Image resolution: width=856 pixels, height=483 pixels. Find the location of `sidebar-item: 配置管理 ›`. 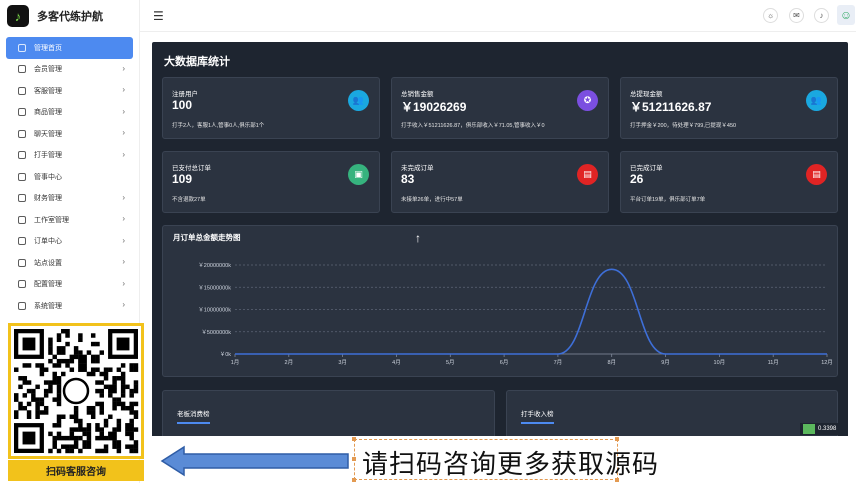

sidebar-item: 配置管理 › is located at coordinates (69, 285).